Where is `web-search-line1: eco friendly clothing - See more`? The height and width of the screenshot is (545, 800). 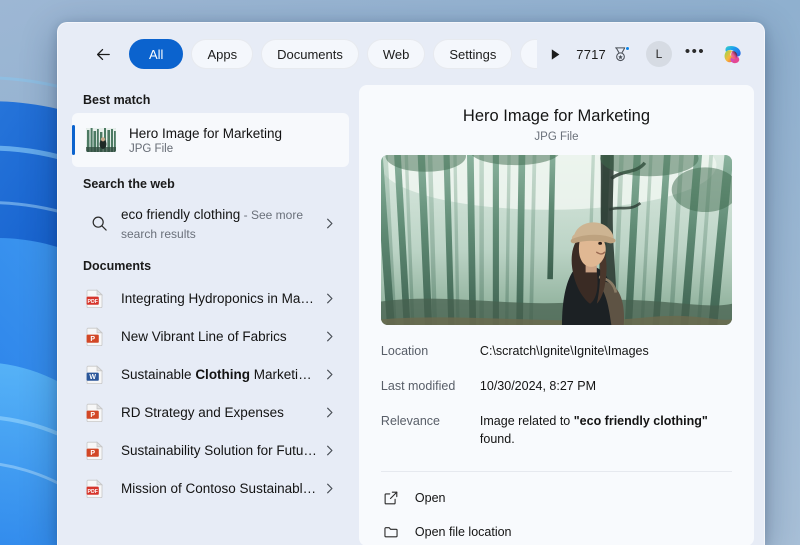 web-search-line1: eco friendly clothing - See more is located at coordinates (220, 215).